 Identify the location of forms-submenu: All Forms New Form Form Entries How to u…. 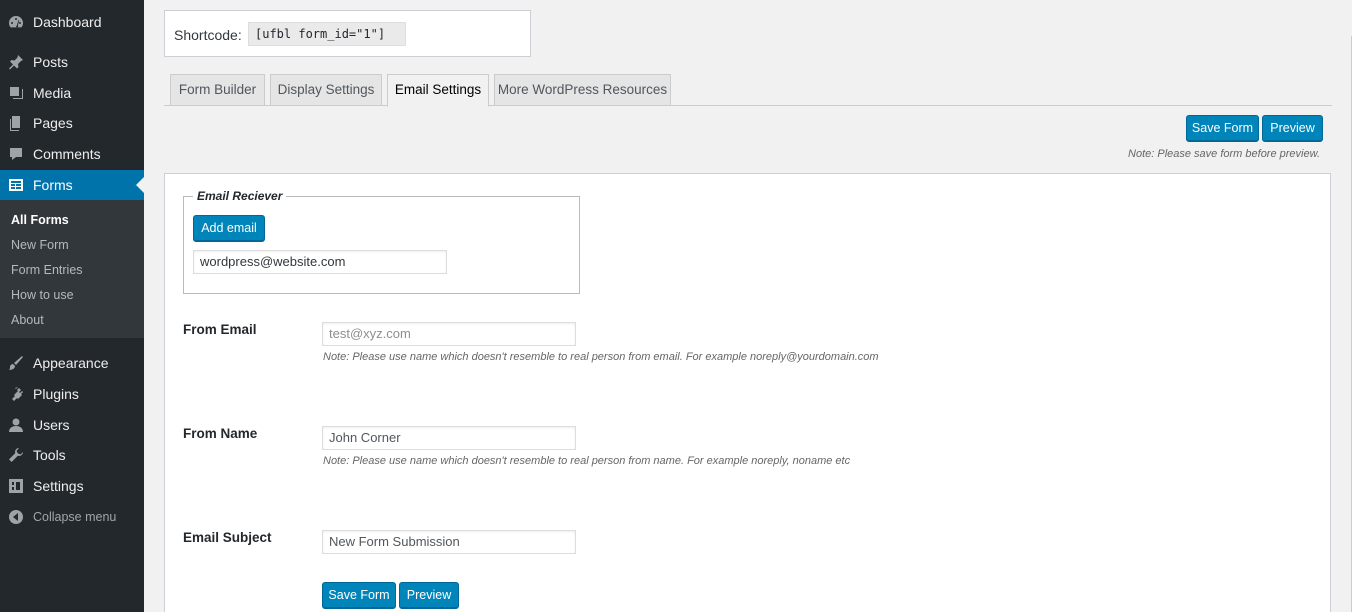
(72, 269).